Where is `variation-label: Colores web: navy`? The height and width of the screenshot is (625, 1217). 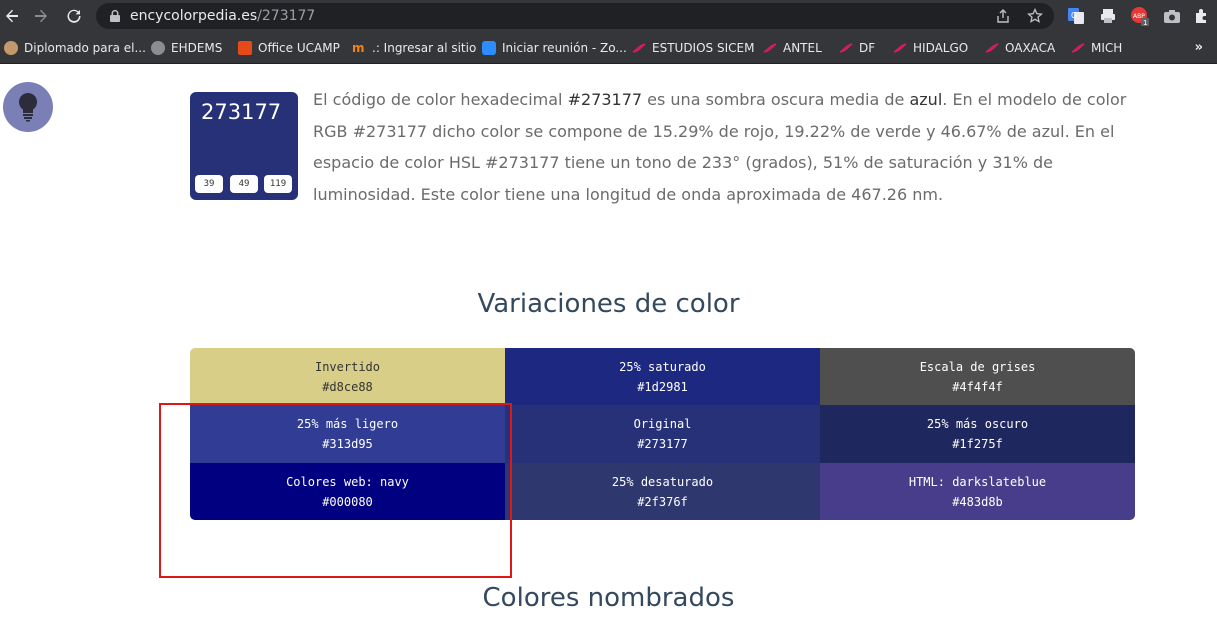 variation-label: Colores web: navy is located at coordinates (347, 481).